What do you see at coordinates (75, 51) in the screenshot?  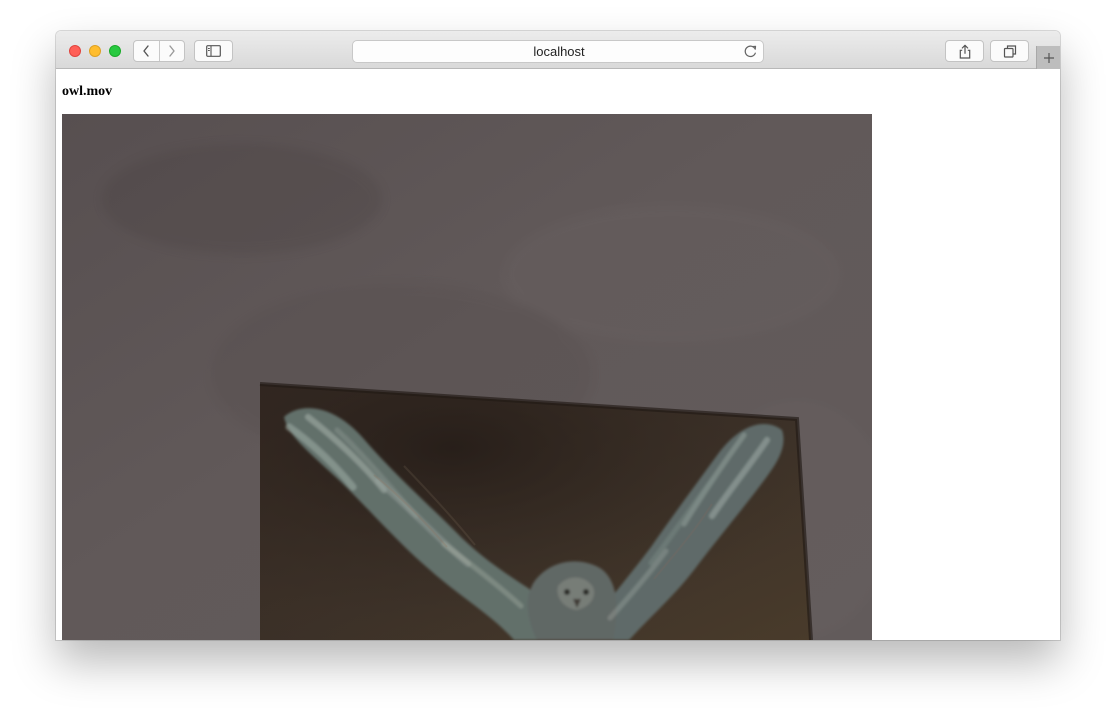 I see `close-window-button` at bounding box center [75, 51].